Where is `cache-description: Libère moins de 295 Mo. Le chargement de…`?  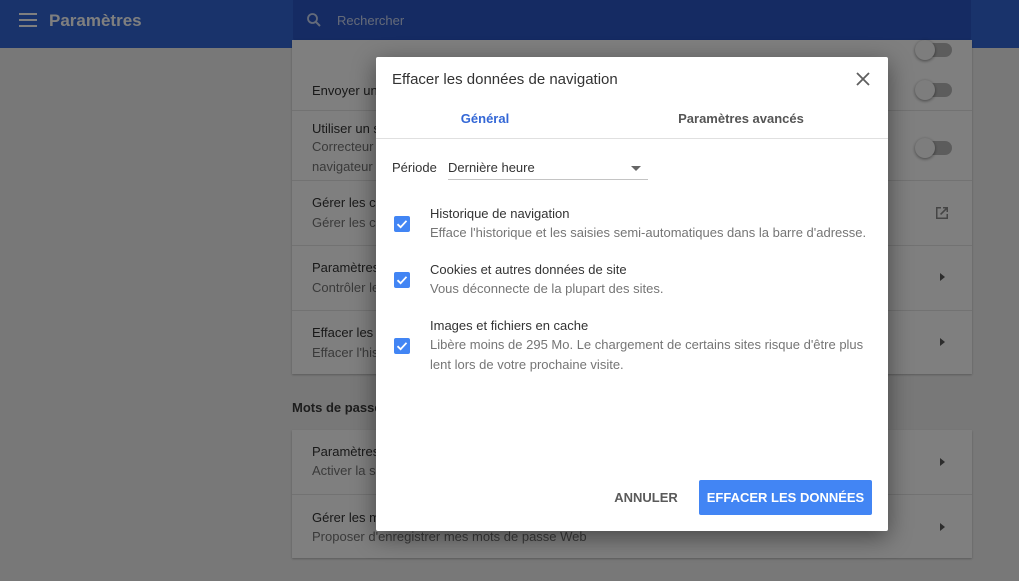
cache-description: Libère moins de 295 Mo. Le chargement de… is located at coordinates (647, 354).